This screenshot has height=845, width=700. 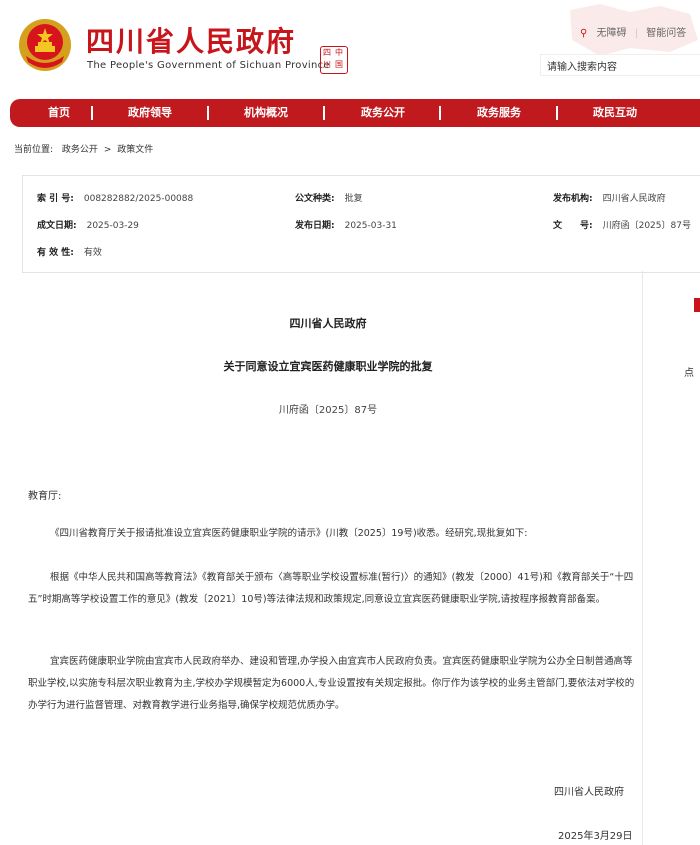 I want to click on nav-item-gov-affairs: 政务公开, so click(x=383, y=113).